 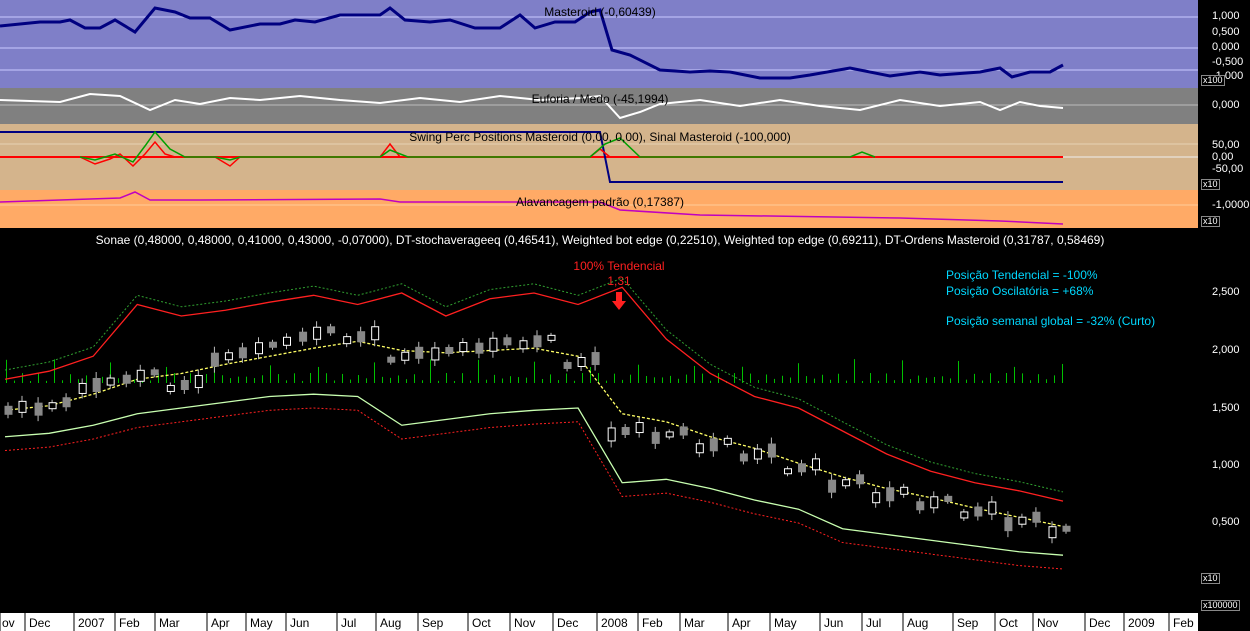 What do you see at coordinates (741, 623) in the screenshot?
I see `x-tick-label: Apr` at bounding box center [741, 623].